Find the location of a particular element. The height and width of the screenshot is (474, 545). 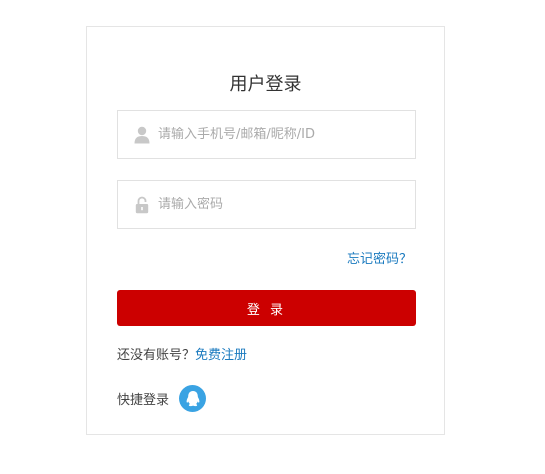

quick-login-label: 快捷登录 is located at coordinates (143, 400).